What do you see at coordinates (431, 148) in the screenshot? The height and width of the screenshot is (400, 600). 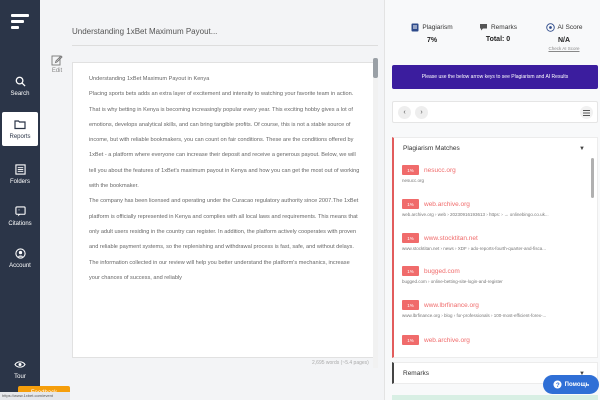 I see `matches-title: Plagiarism Matches` at bounding box center [431, 148].